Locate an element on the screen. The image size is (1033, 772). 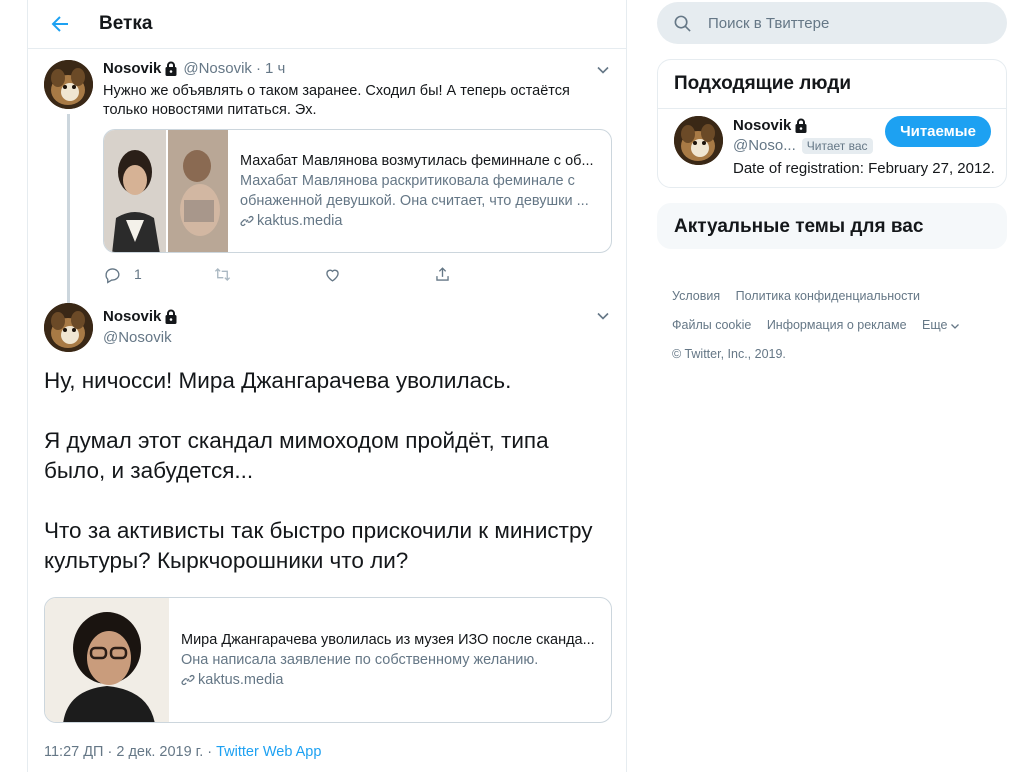
reply-button: 1 is located at coordinates (158, 274).